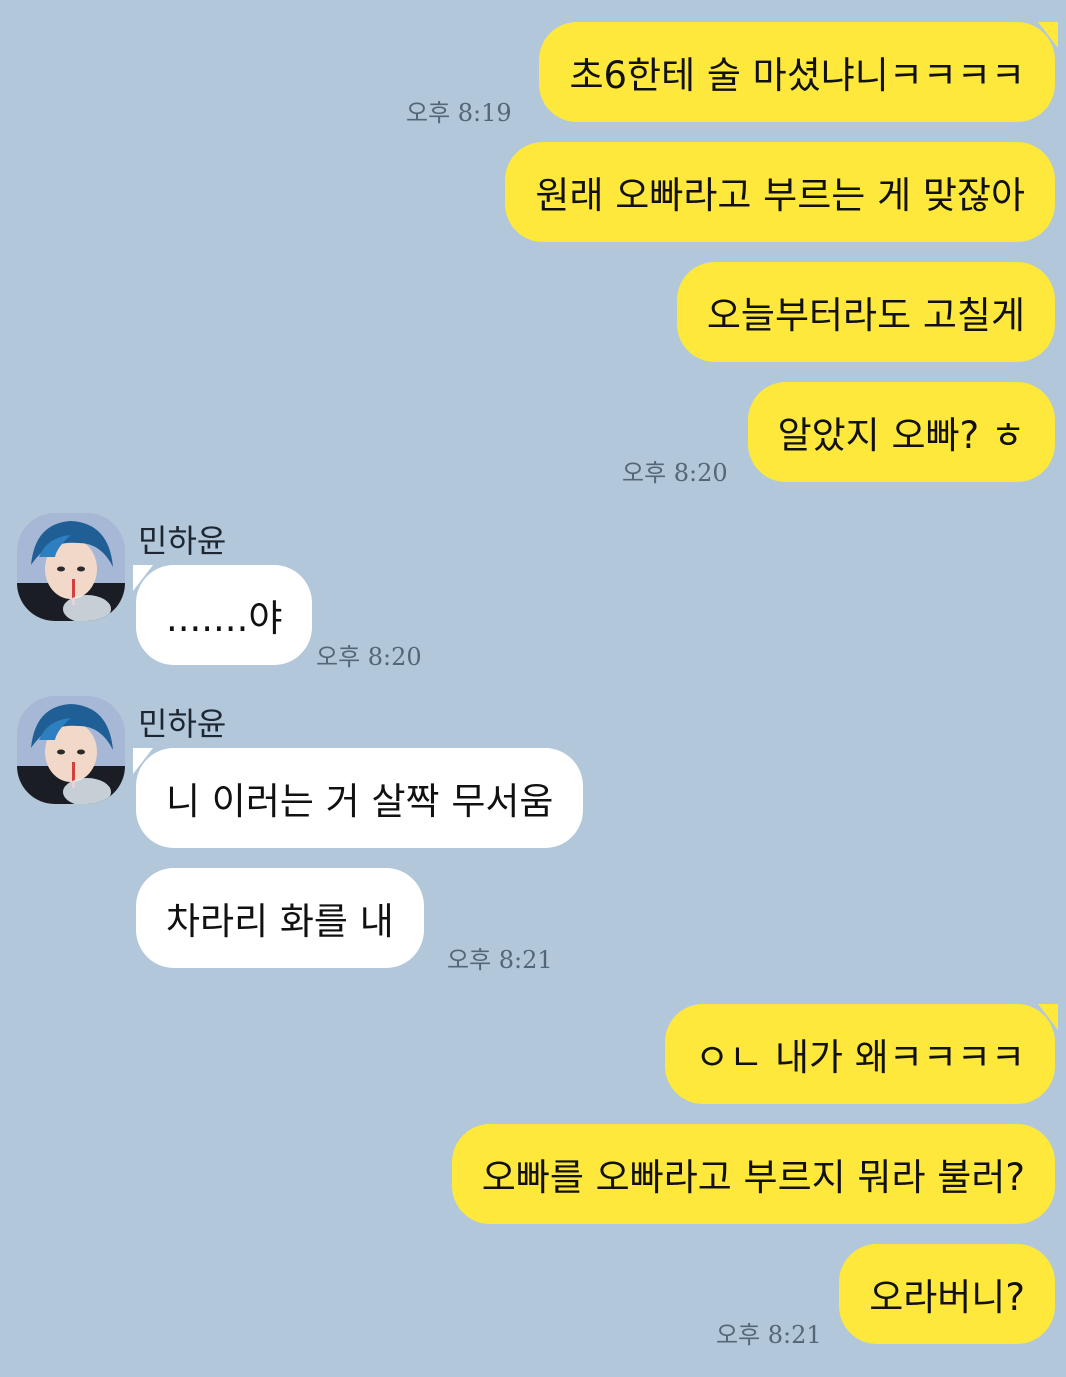 The width and height of the screenshot is (1066, 1377). Describe the element at coordinates (780, 195) in the screenshot. I see `message-text: 원래 오빠라고 부르는 게 맞잖아` at that location.